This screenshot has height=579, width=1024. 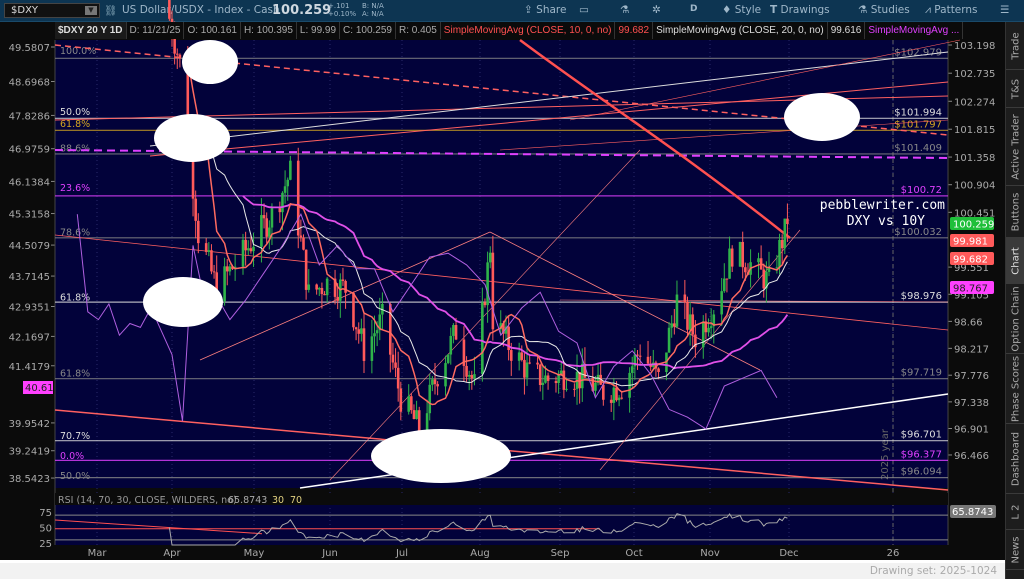 I want to click on right-axis-label: 101.358, so click(x=974, y=158).